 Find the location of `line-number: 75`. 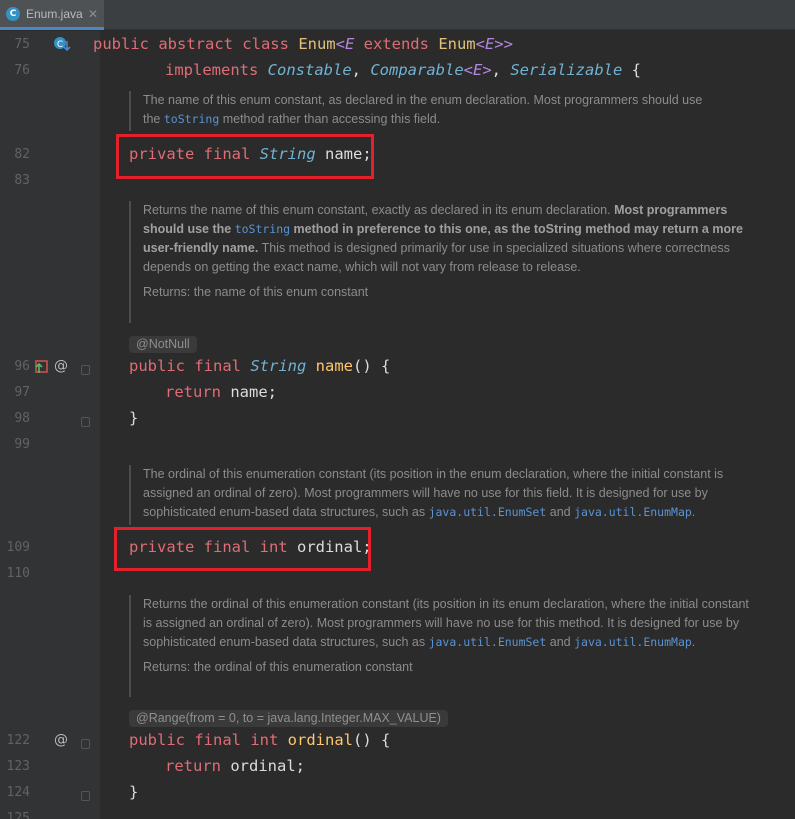

line-number: 75 is located at coordinates (22, 44).